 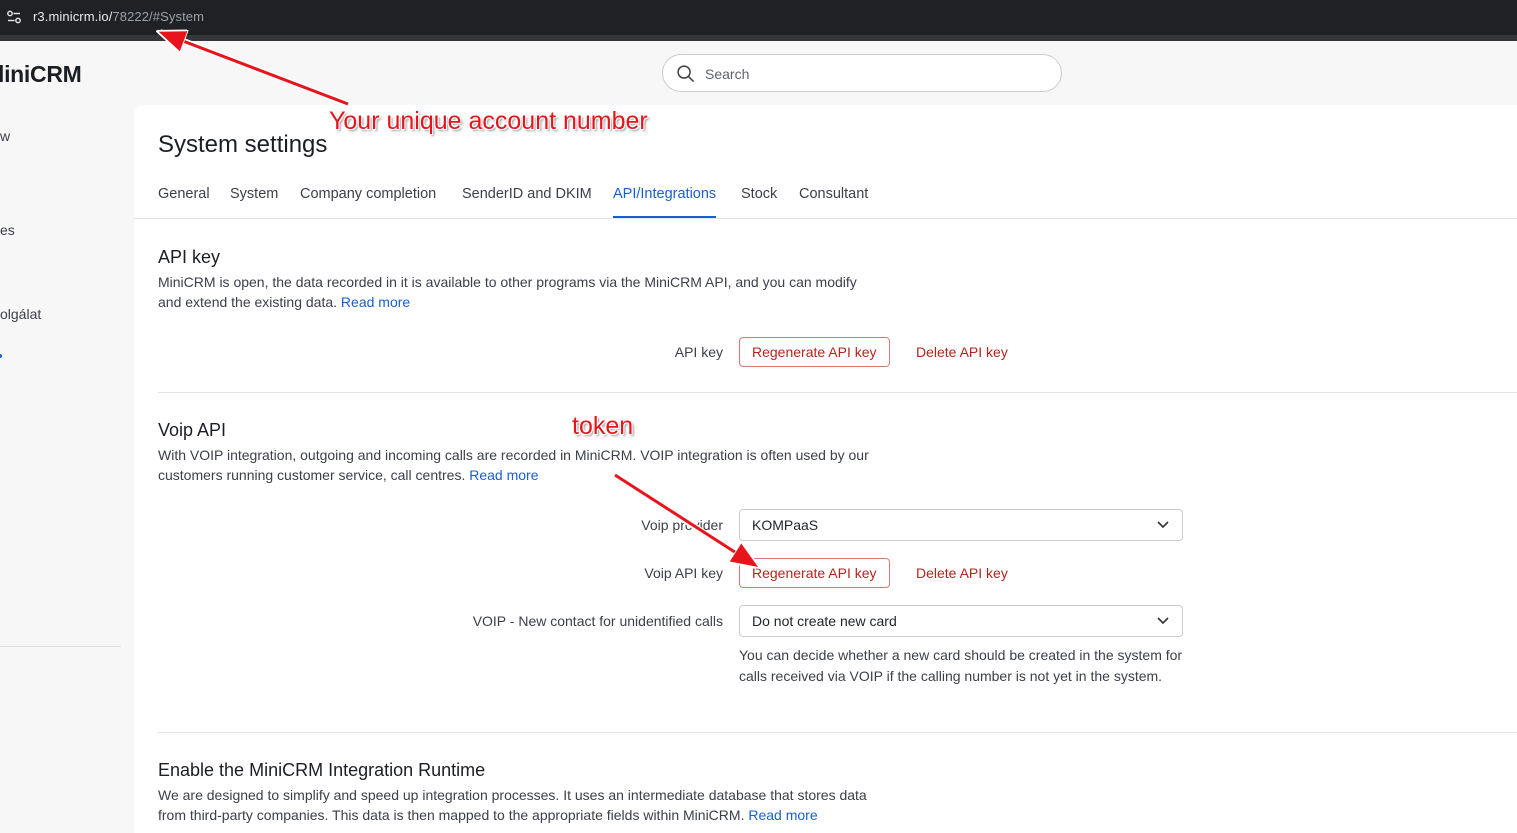 What do you see at coordinates (814, 352) in the screenshot?
I see `regenerate-api-key-button: Regenerate API key` at bounding box center [814, 352].